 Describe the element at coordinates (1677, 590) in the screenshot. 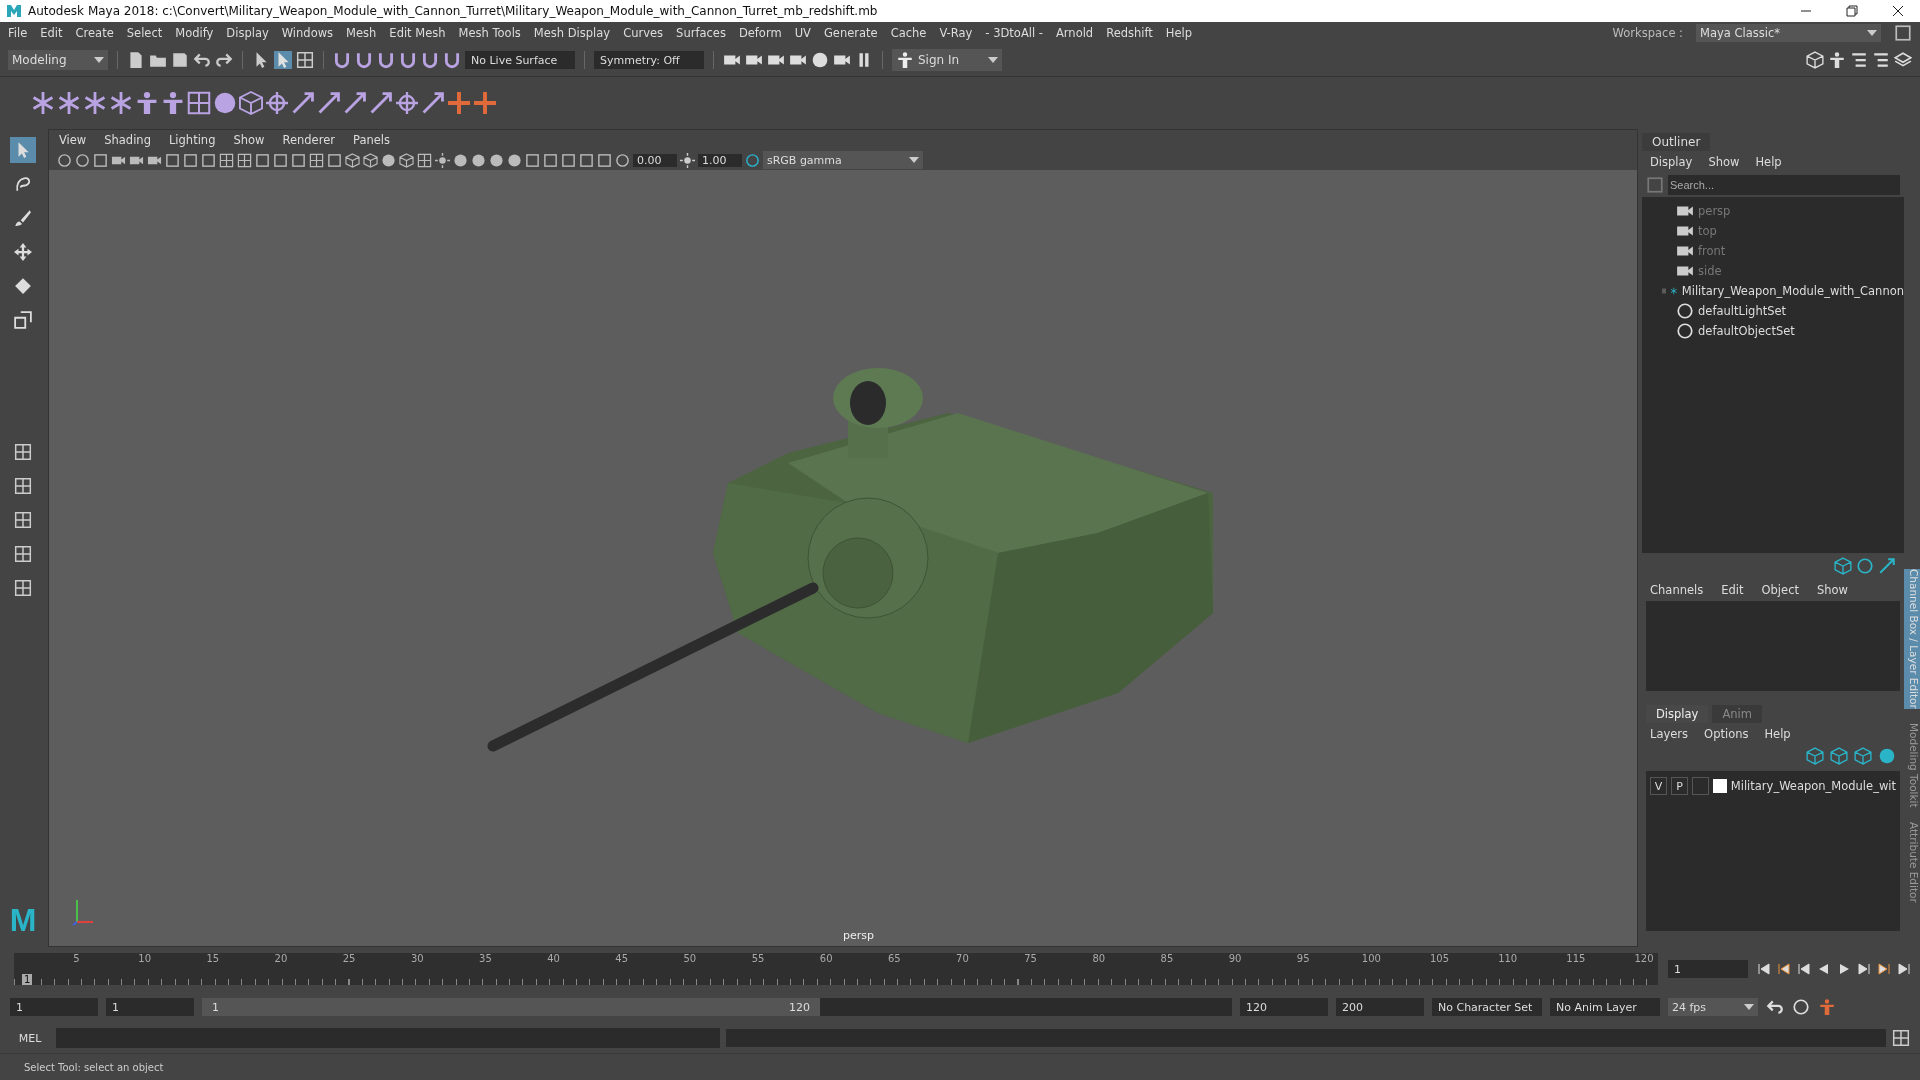

I see `menu-item: Channels` at that location.